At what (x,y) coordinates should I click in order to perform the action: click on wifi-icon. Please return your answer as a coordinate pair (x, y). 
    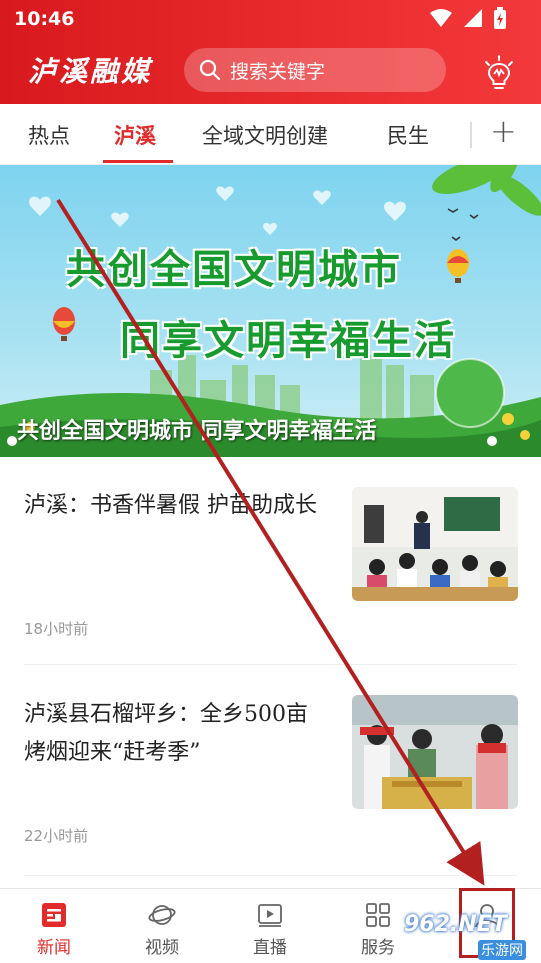
    Looking at the image, I should click on (441, 18).